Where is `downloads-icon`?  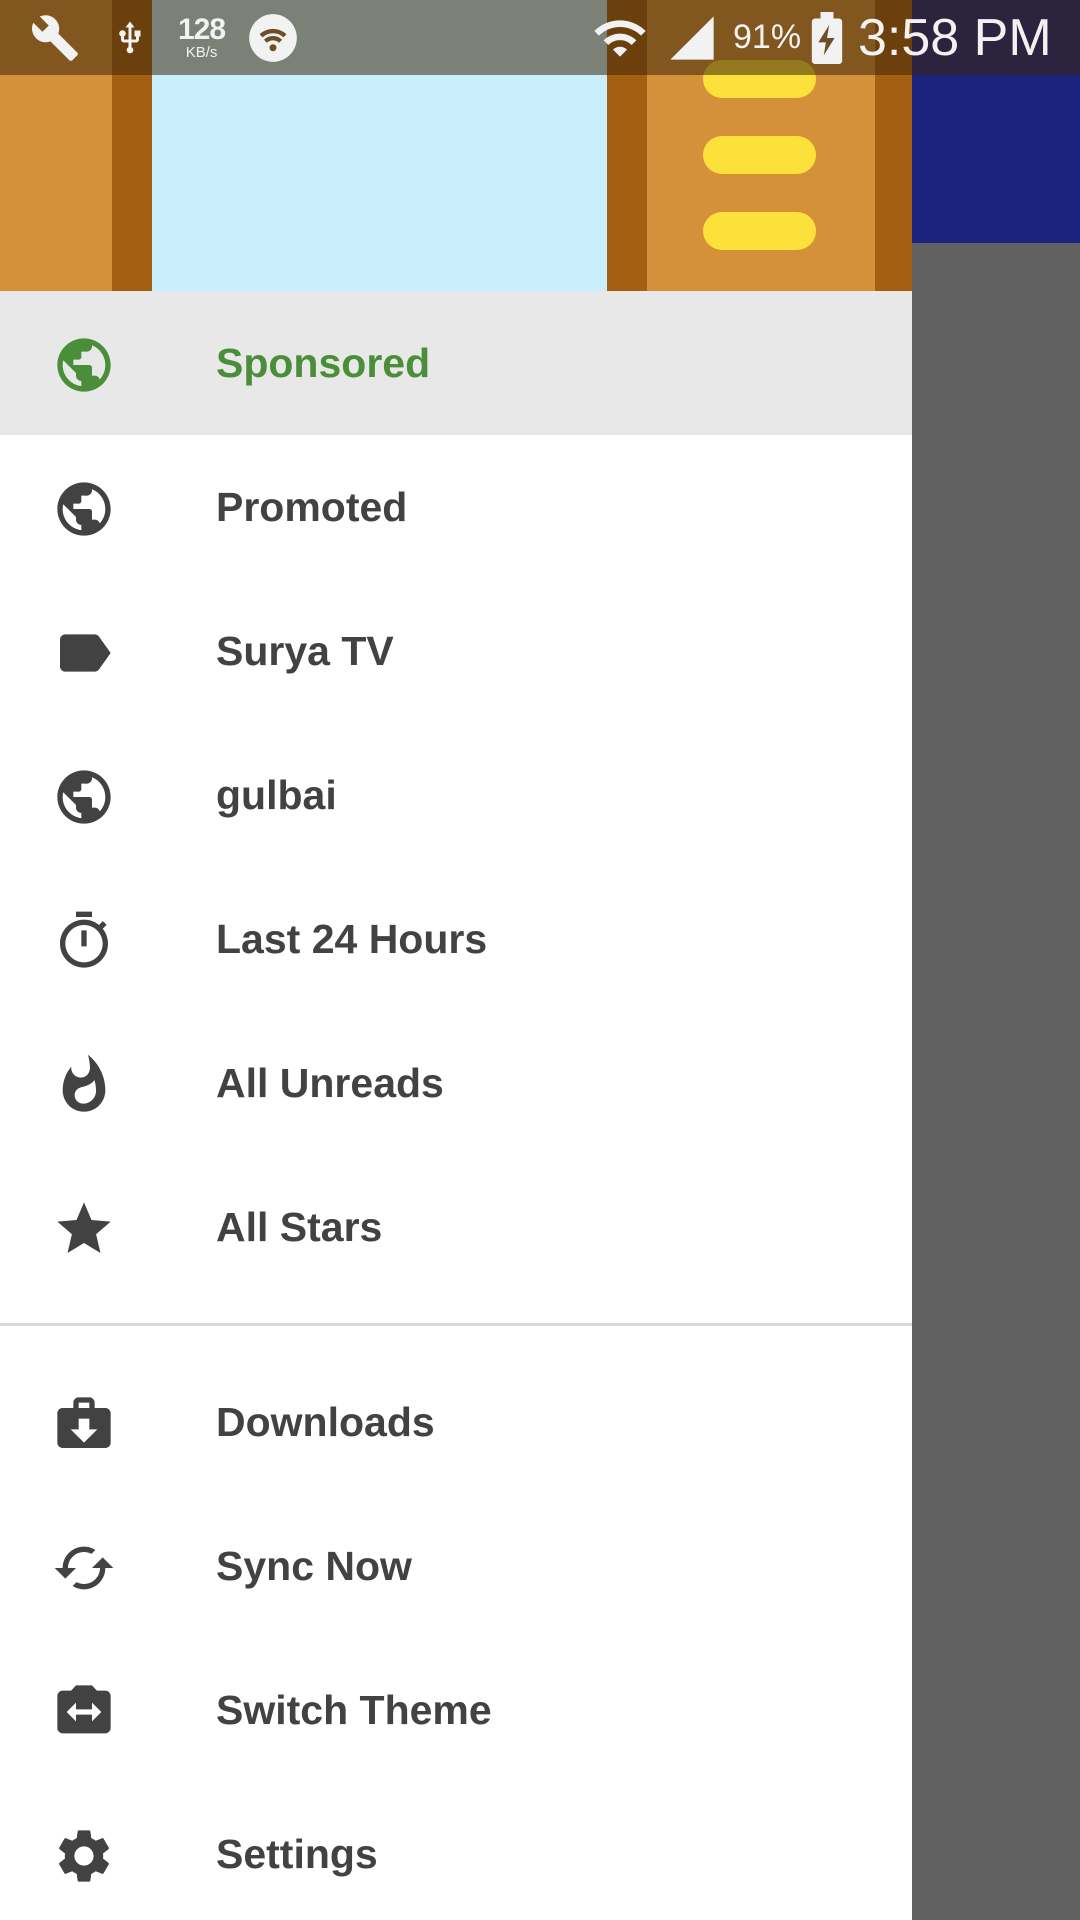 downloads-icon is located at coordinates (84, 1424).